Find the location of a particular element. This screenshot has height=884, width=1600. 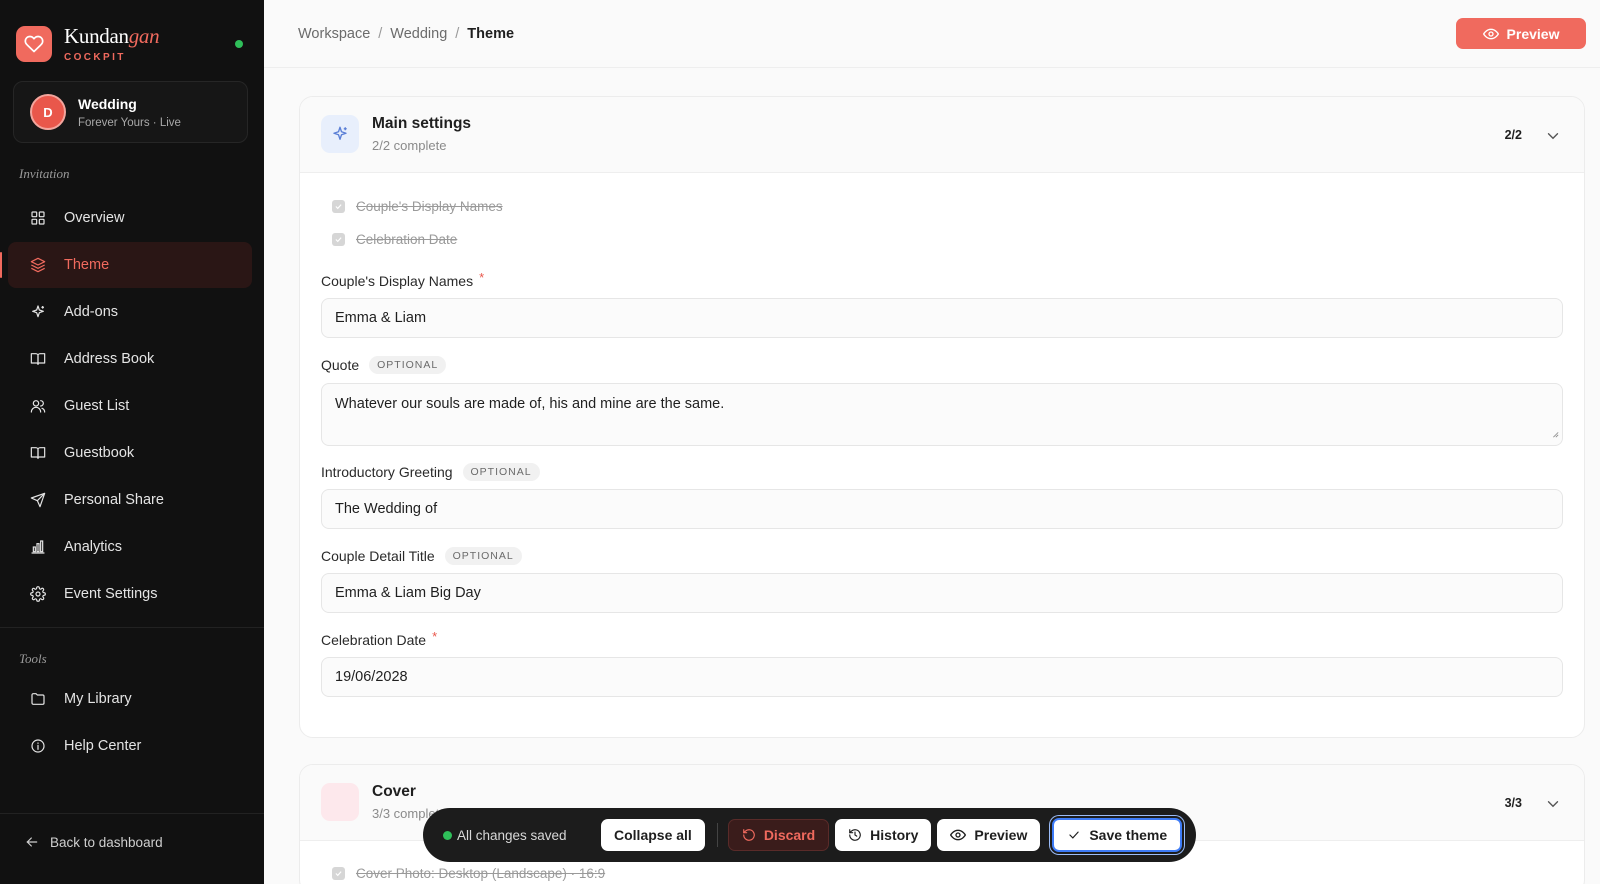

detail-title-input: Emma & Liam Big Day is located at coordinates (942, 593).